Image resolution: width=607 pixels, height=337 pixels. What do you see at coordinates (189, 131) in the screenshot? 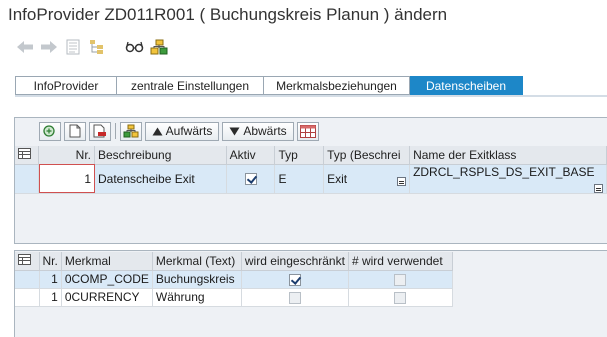
I see `move-up-label: Aufwärts` at bounding box center [189, 131].